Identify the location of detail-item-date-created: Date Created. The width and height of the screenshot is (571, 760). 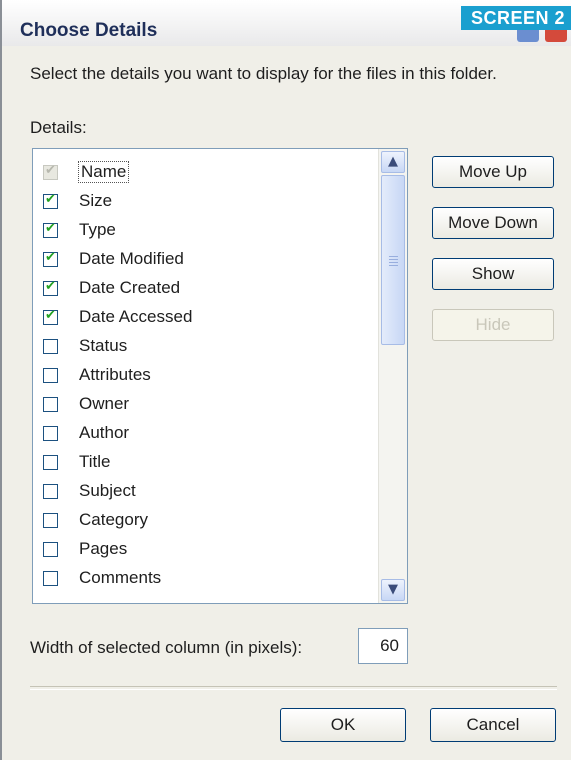
(206, 289).